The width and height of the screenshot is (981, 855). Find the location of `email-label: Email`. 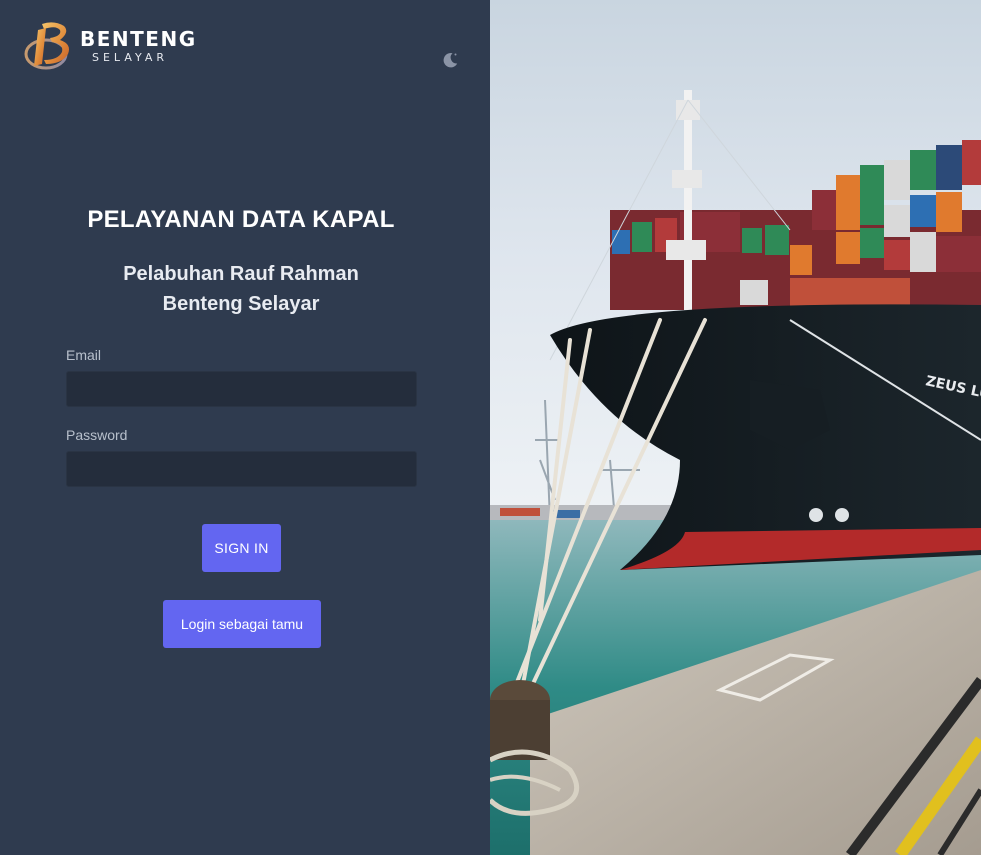

email-label: Email is located at coordinates (84, 355).